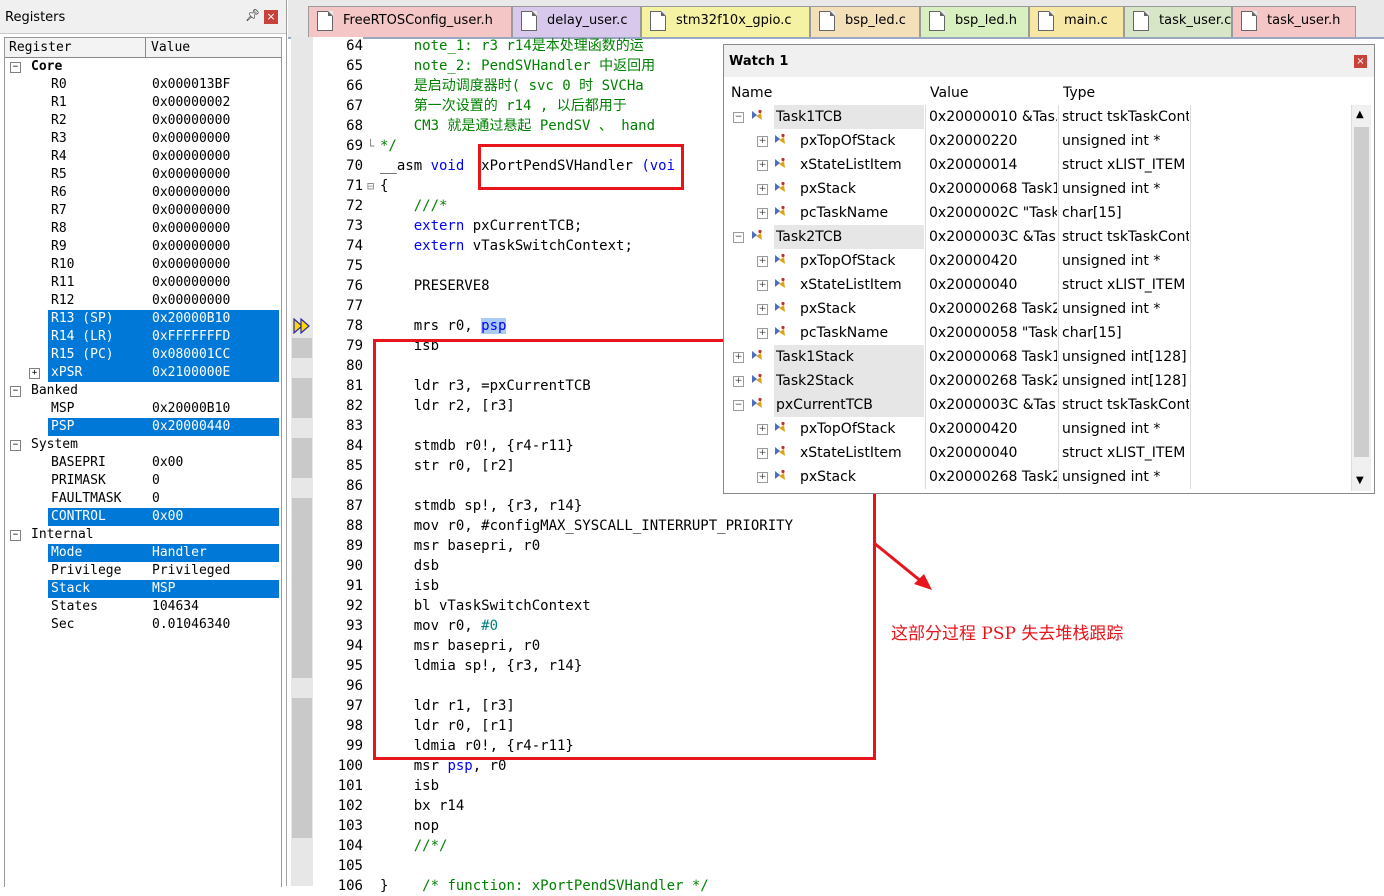 This screenshot has width=1384, height=896. Describe the element at coordinates (435, 286) in the screenshot. I see `code-line: PRESERVE8` at that location.